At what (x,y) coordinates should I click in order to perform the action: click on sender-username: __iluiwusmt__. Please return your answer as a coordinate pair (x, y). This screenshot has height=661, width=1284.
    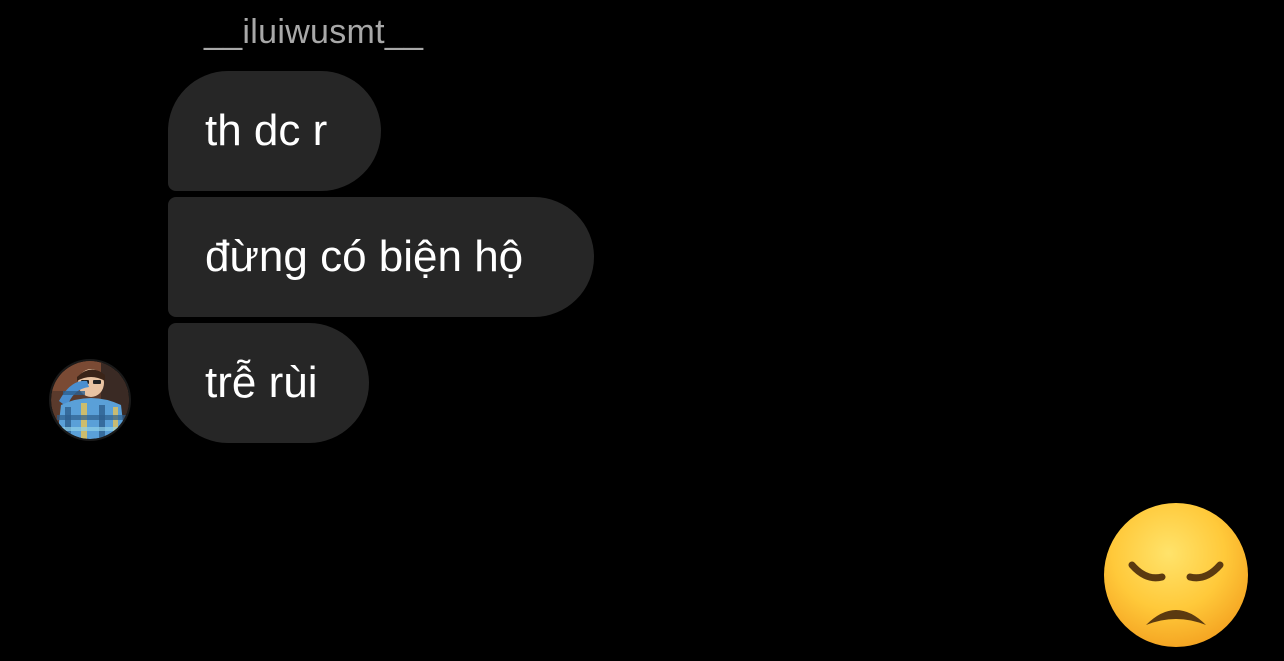
    Looking at the image, I should click on (313, 32).